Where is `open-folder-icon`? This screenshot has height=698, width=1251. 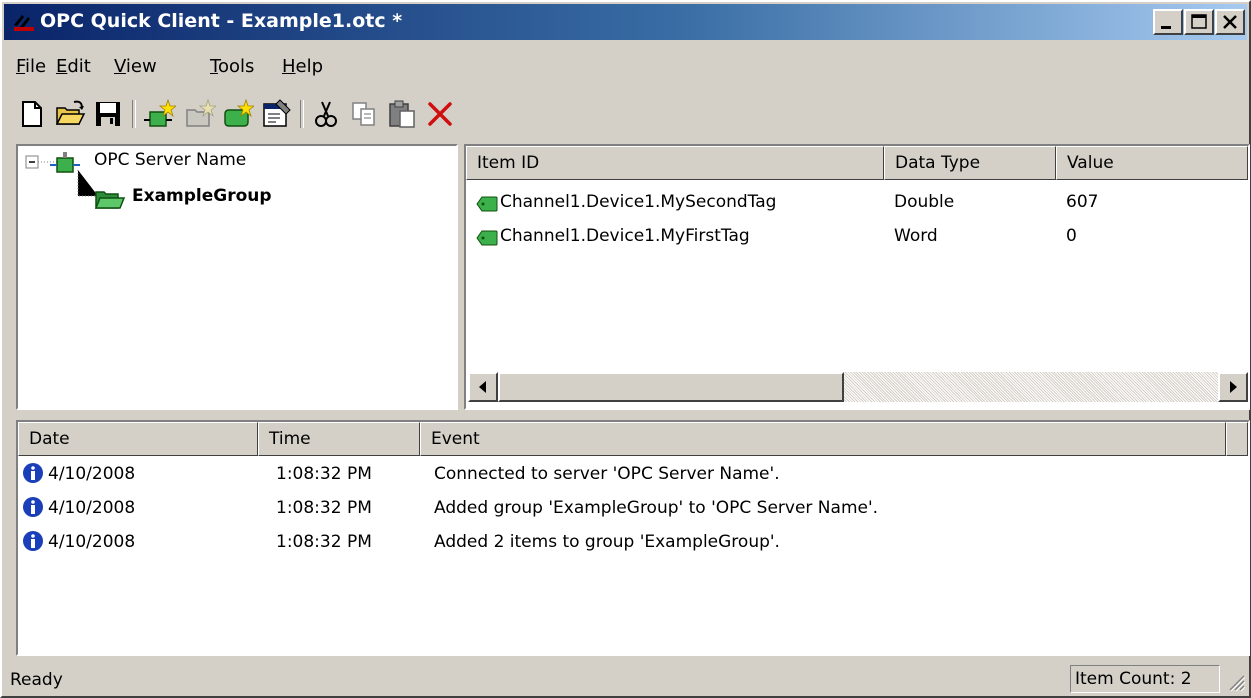
open-folder-icon is located at coordinates (70, 114).